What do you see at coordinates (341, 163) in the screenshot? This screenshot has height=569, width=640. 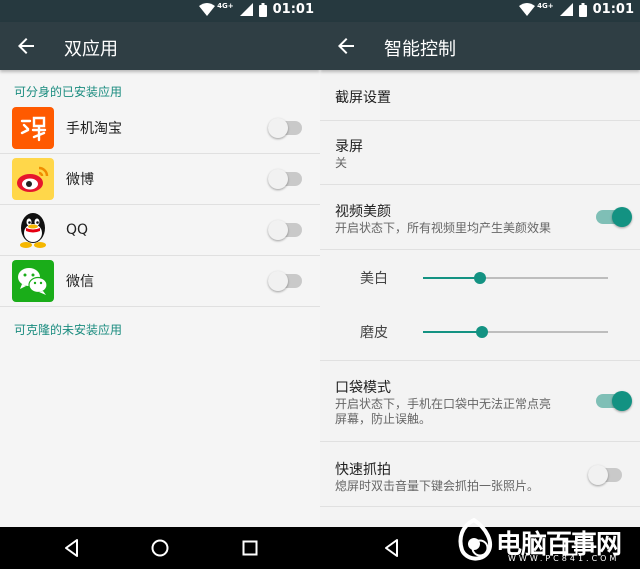 I see `setting-summary: 关` at bounding box center [341, 163].